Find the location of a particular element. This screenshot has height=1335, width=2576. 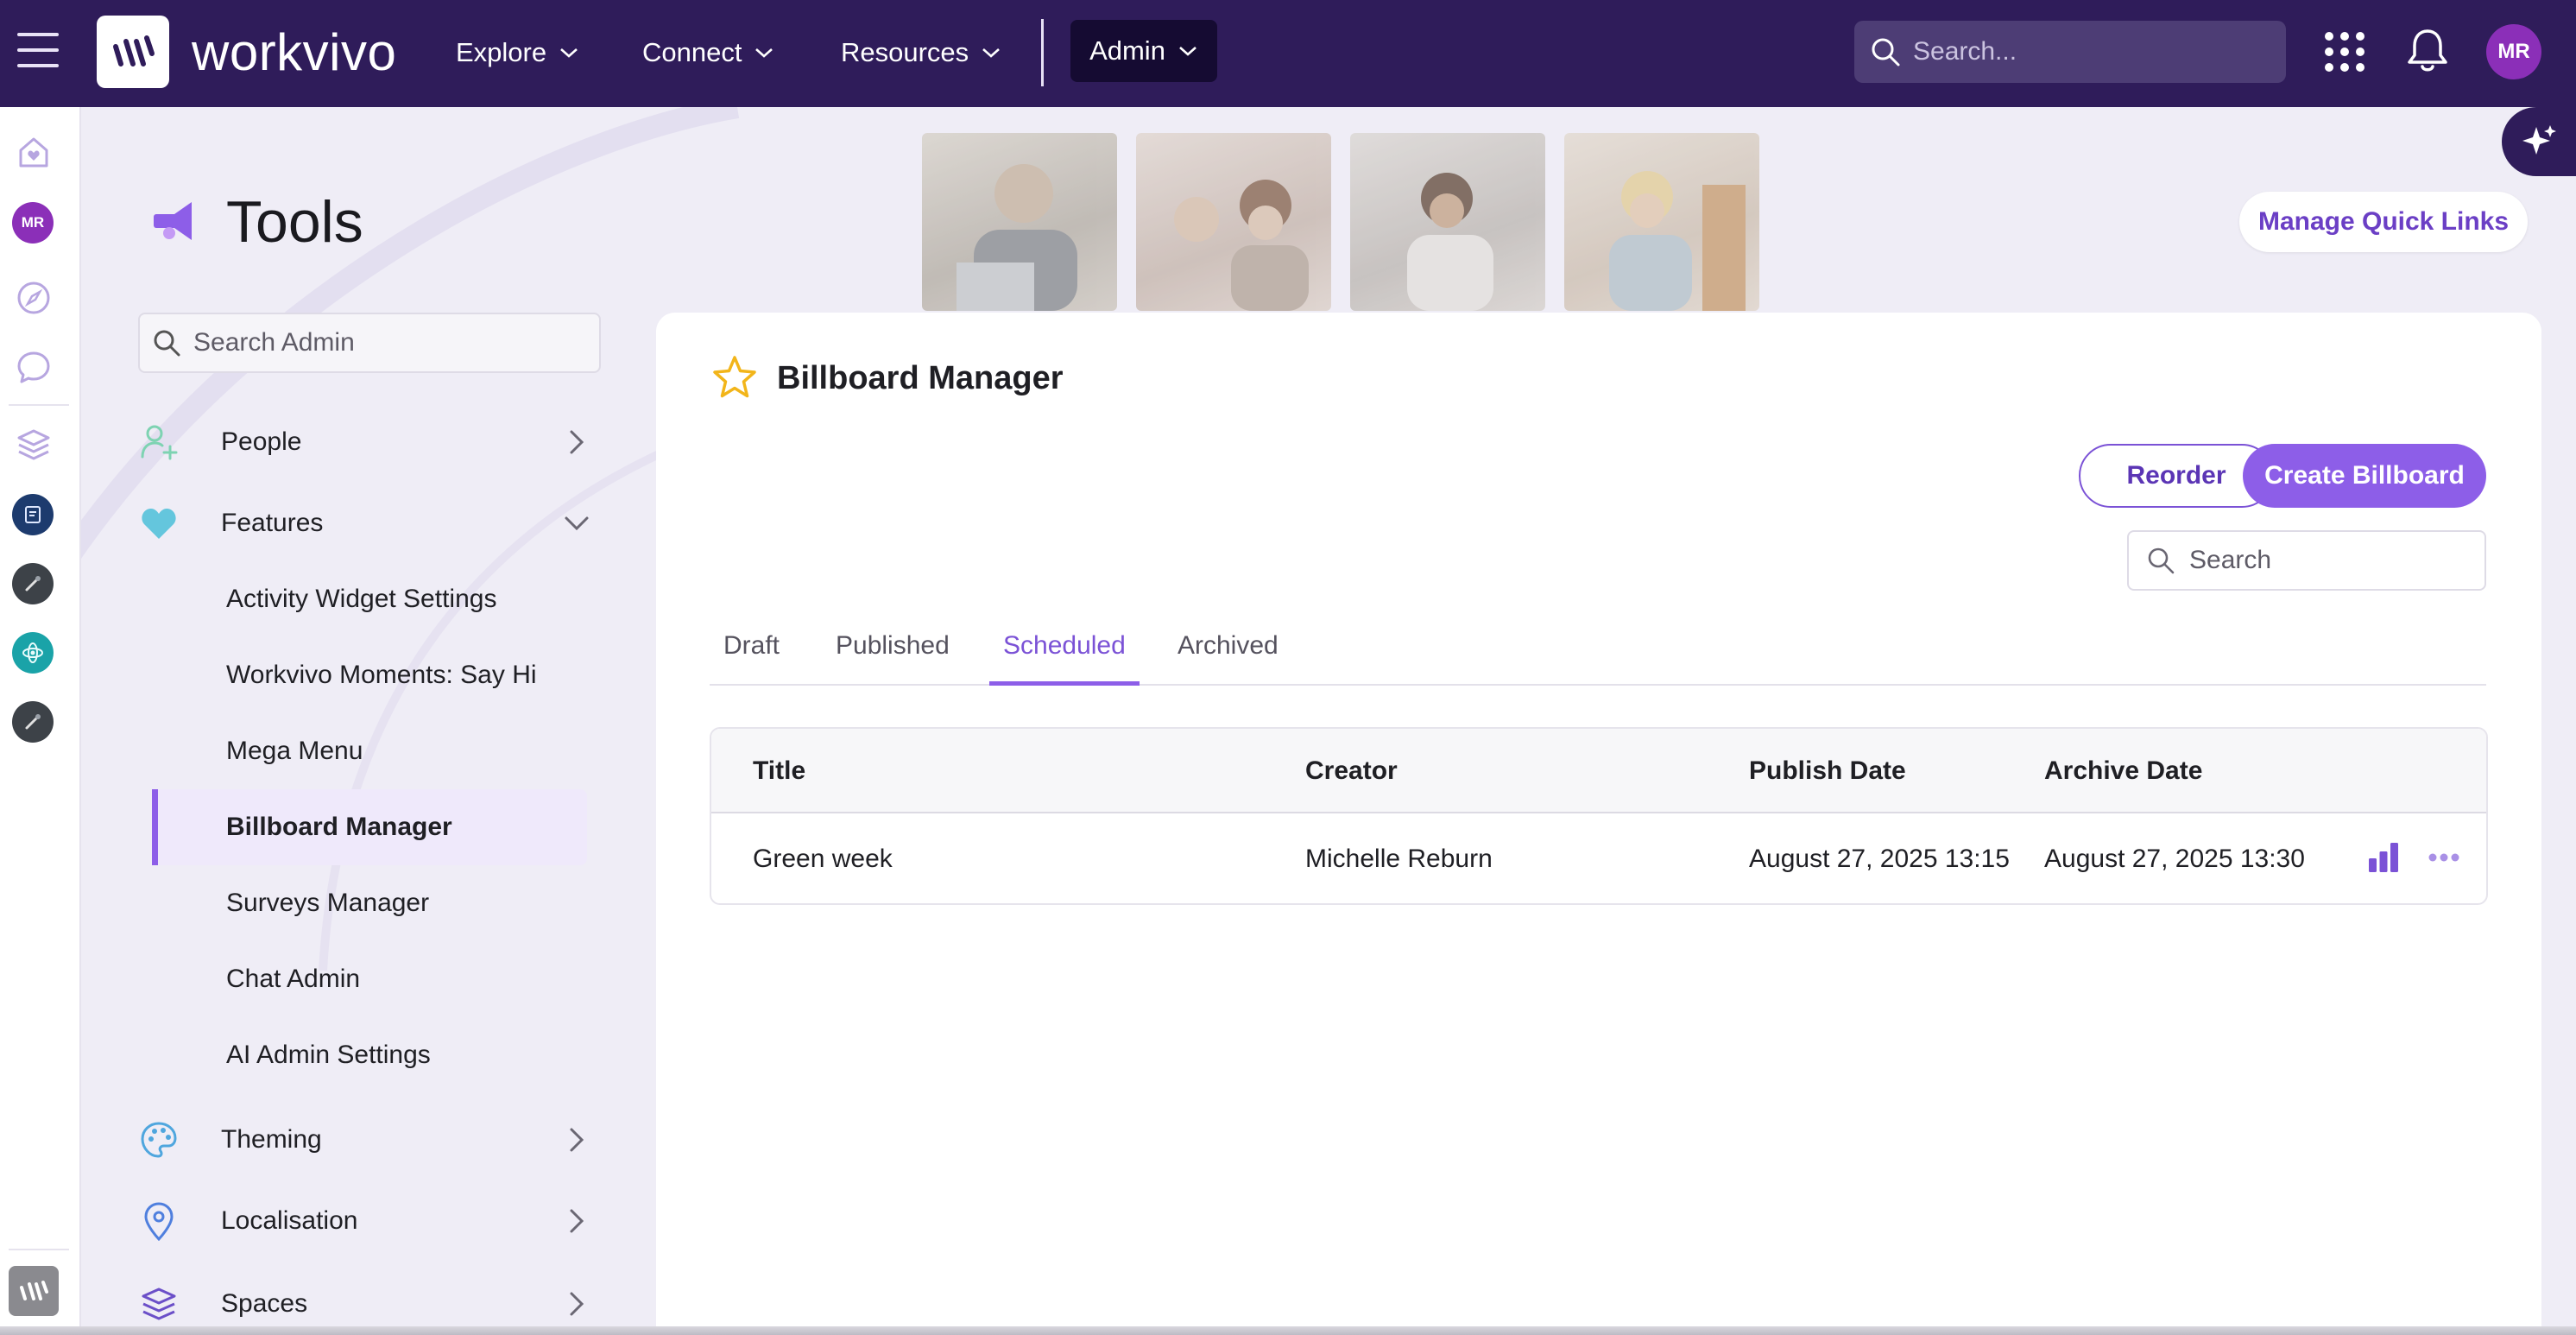

nav-connect: Connect is located at coordinates (708, 52).